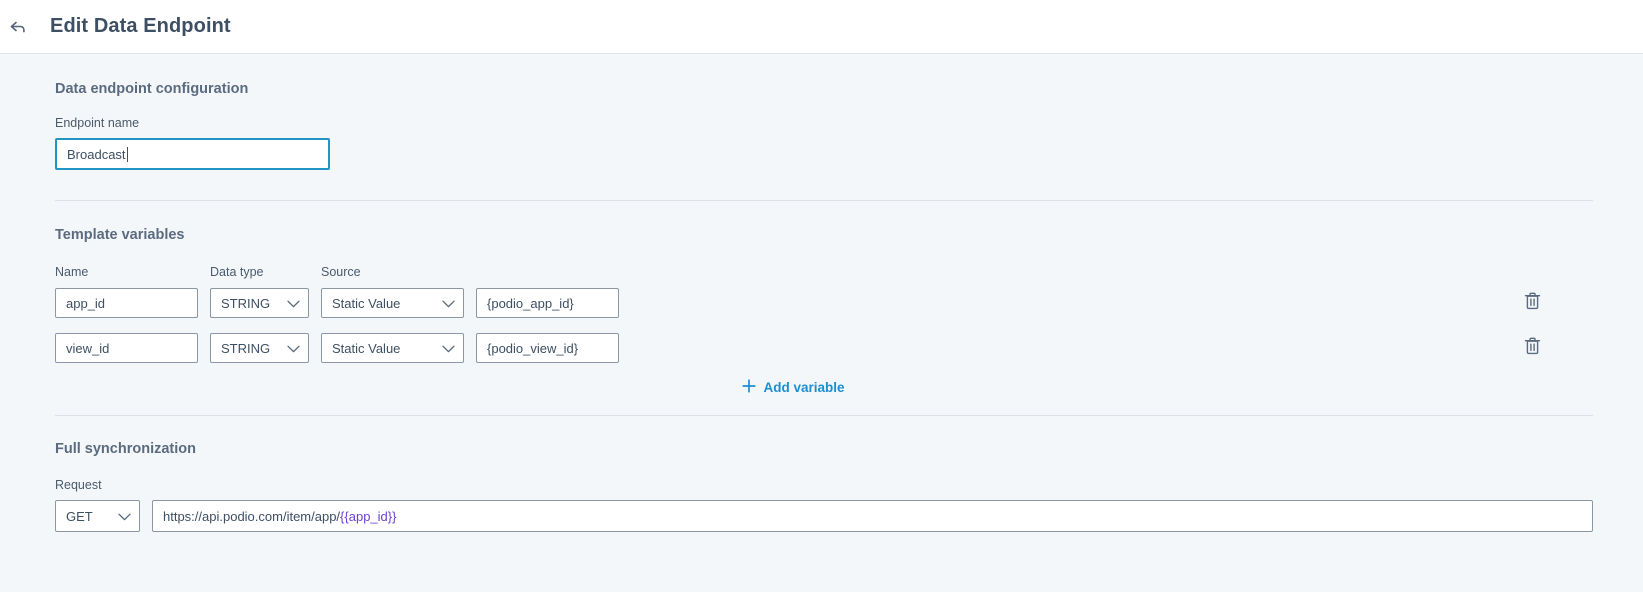 This screenshot has width=1643, height=592. What do you see at coordinates (96, 154) in the screenshot?
I see `endpoint-name-value: Broadcast` at bounding box center [96, 154].